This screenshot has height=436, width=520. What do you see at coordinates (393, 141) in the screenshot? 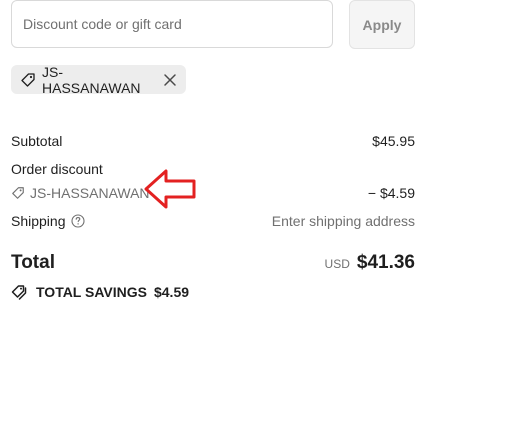
I see `subtotal-value: $45.95` at bounding box center [393, 141].